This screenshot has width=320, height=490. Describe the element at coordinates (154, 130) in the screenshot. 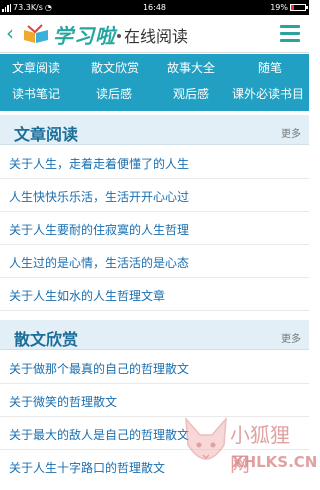

I see `section-header-articles: 文章阅读 更多` at that location.